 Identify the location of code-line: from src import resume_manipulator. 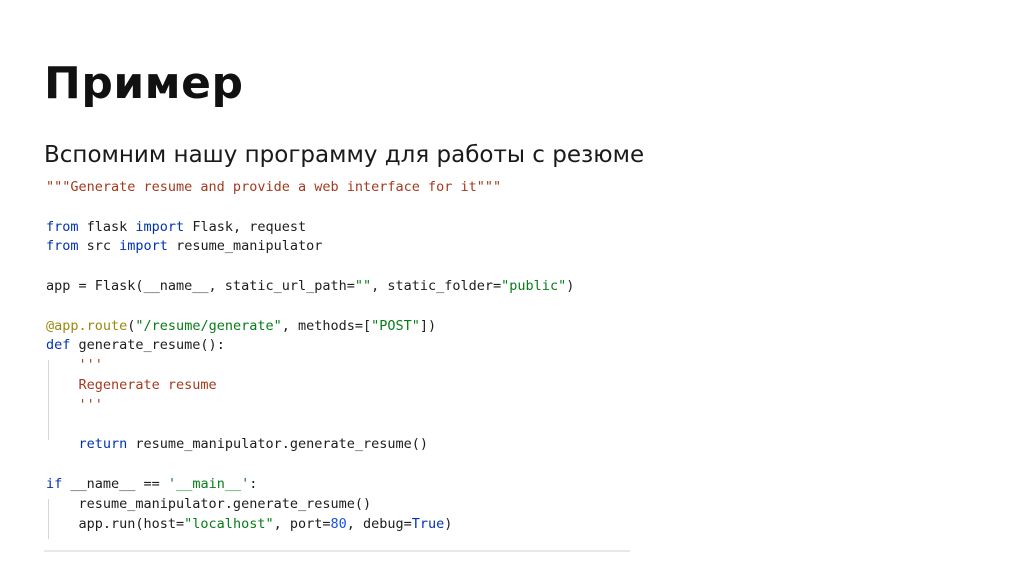
(184, 246).